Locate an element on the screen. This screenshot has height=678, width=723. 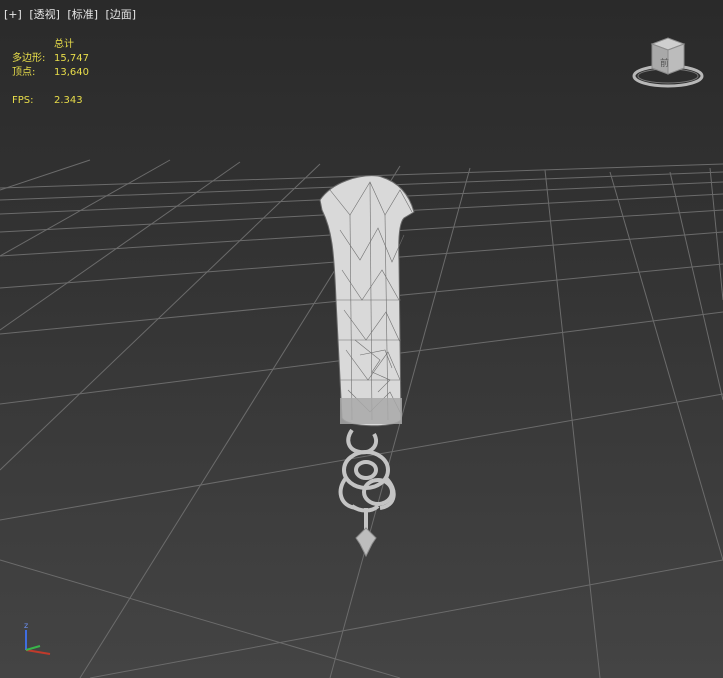
viewport-label-bar: [+] [透视] [标准] [边面] is located at coordinates (72, 14).